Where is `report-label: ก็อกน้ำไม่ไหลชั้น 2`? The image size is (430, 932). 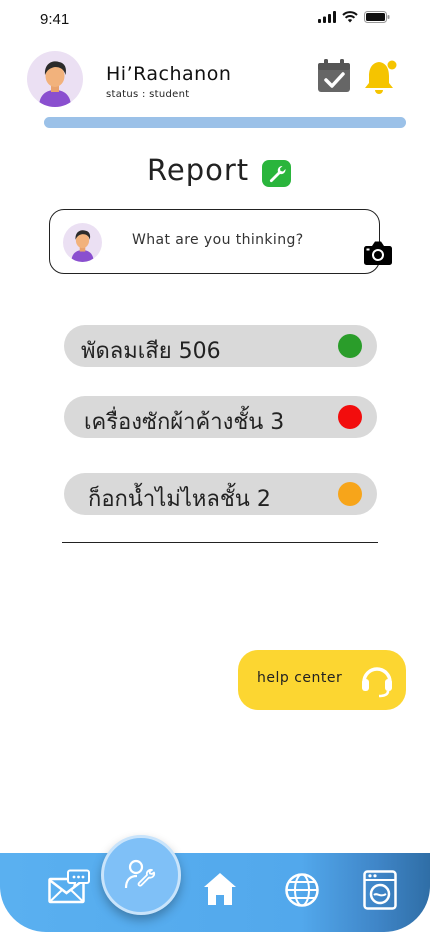
report-label: ก็อกน้ำไม่ไหลชั้น 2 is located at coordinates (179, 499).